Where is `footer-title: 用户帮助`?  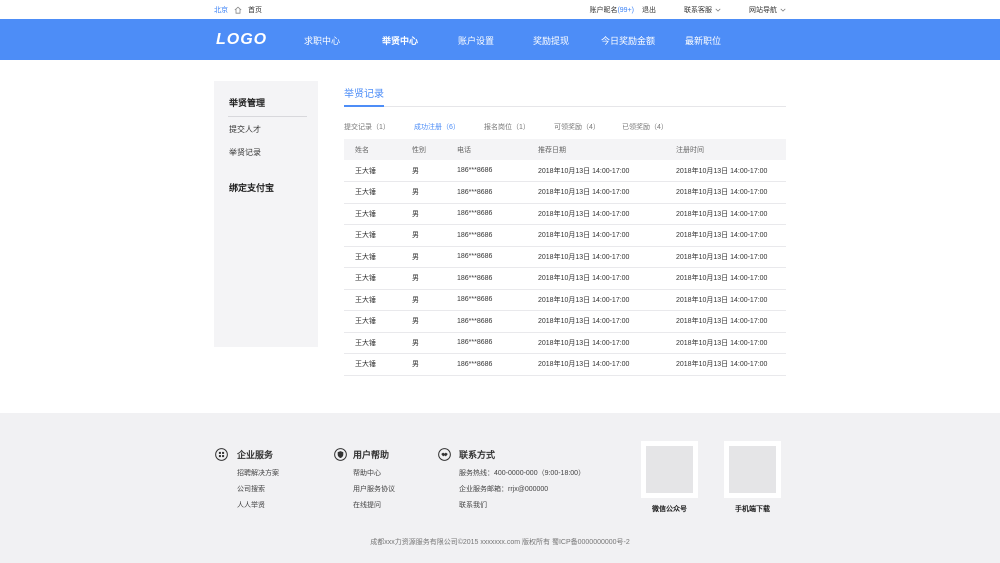 footer-title: 用户帮助 is located at coordinates (371, 455).